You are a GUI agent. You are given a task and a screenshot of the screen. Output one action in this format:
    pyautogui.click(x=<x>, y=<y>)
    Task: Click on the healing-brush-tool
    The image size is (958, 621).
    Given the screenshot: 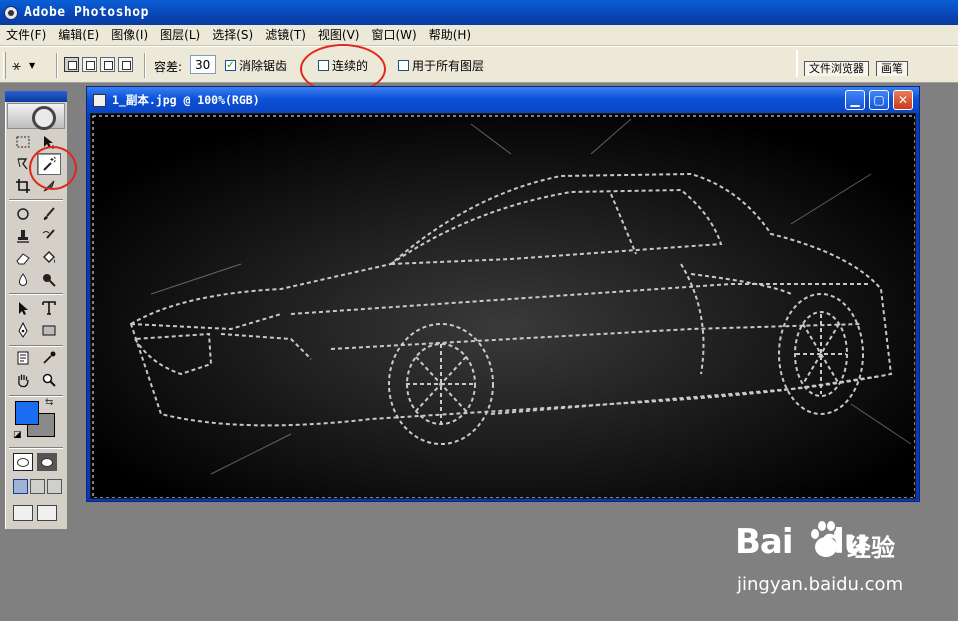 What is the action you would take?
    pyautogui.click(x=23, y=214)
    